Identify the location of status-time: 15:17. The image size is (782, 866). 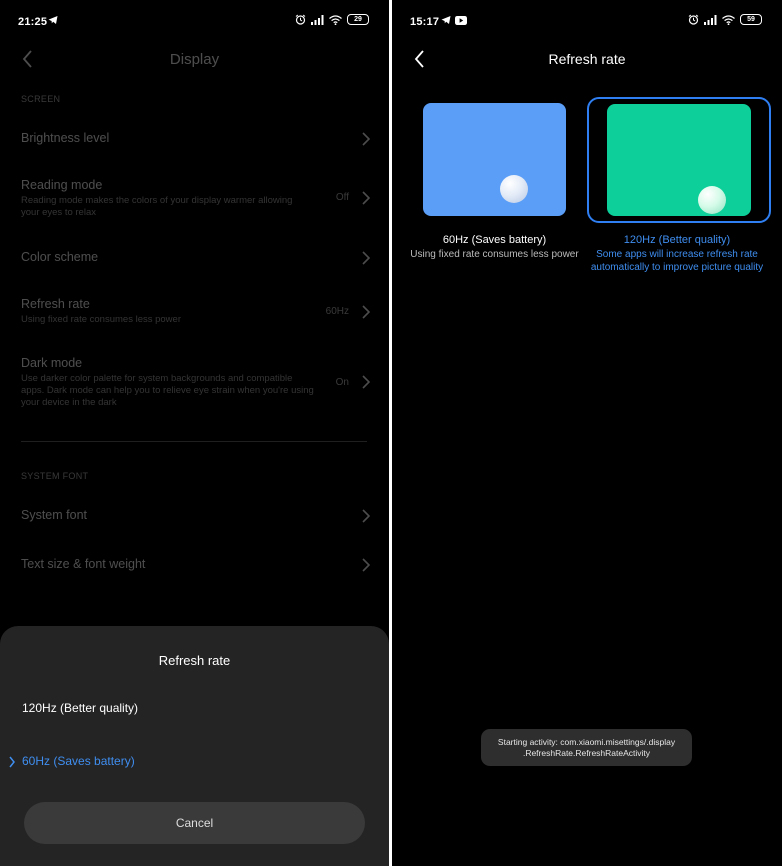
(425, 22).